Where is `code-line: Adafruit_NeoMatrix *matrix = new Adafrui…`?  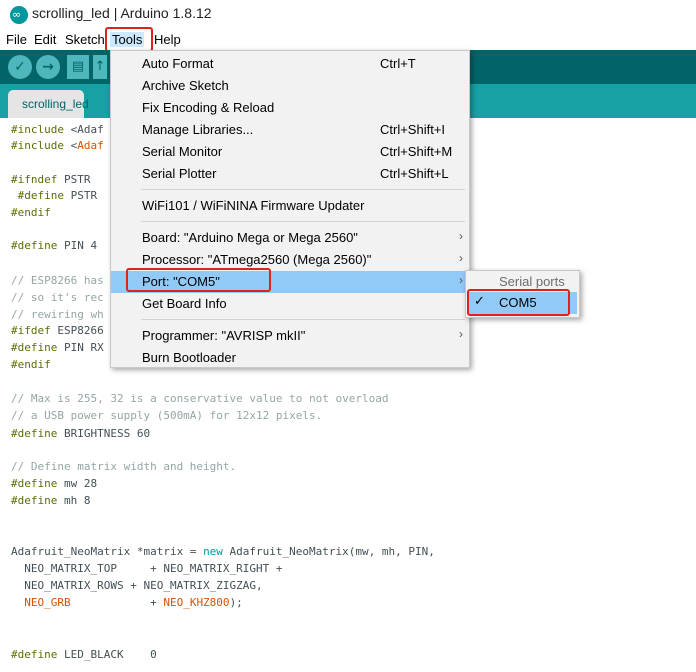 code-line: Adafruit_NeoMatrix *matrix = new Adafrui… is located at coordinates (223, 551).